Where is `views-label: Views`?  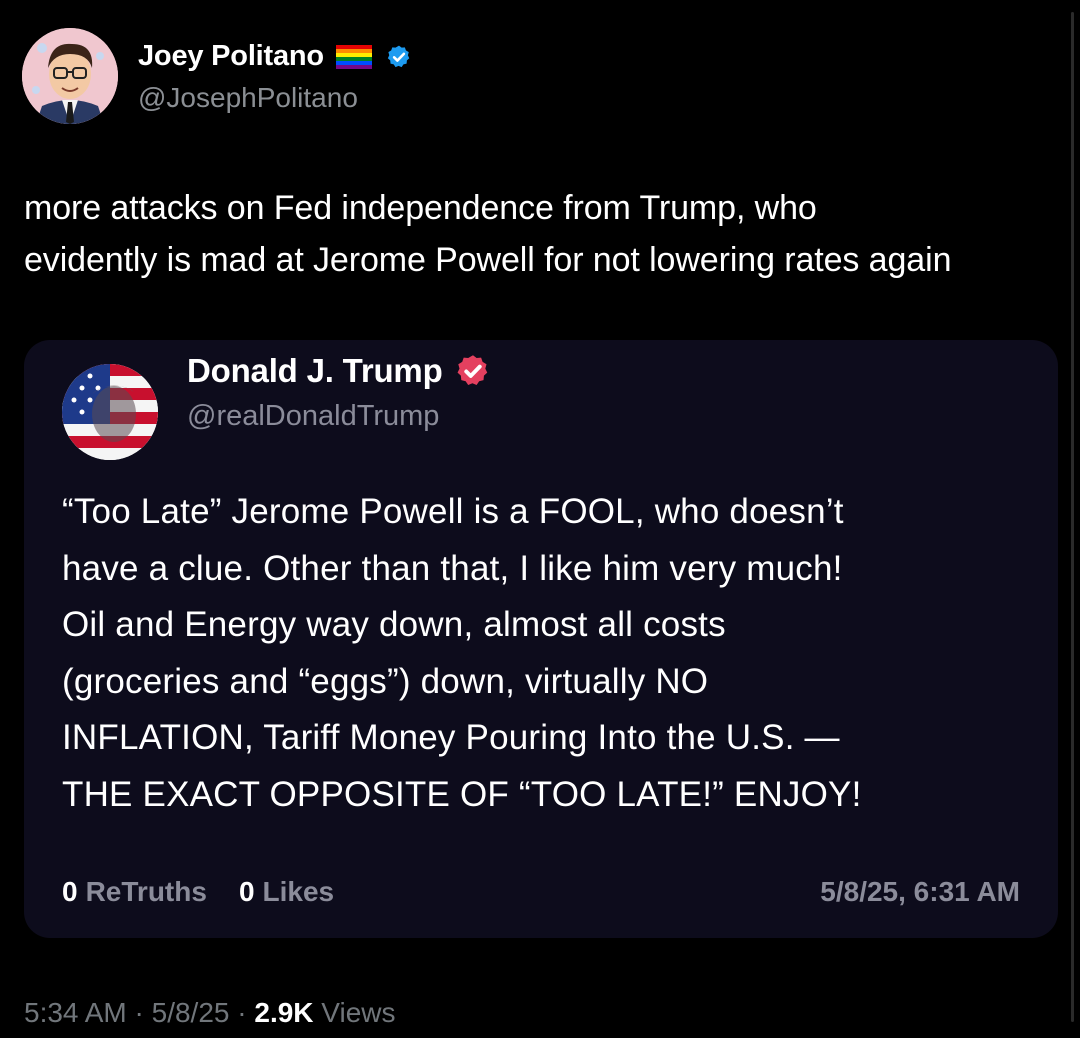
views-label: Views is located at coordinates (354, 1012).